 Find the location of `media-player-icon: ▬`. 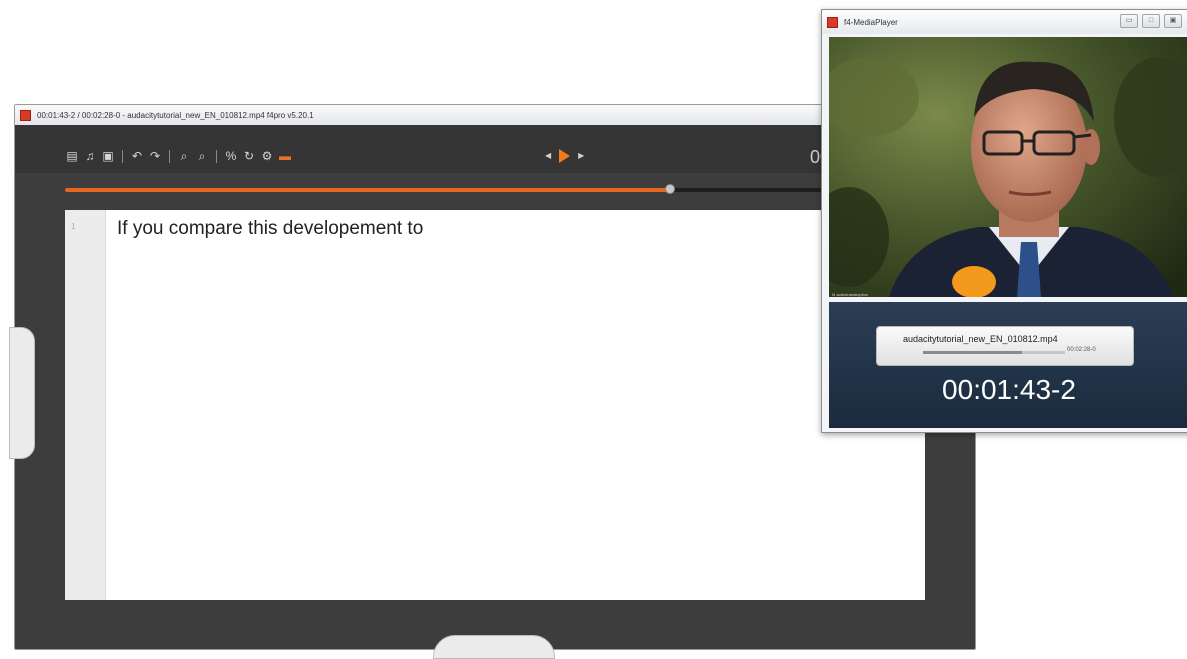

media-player-icon: ▬ is located at coordinates (285, 156).